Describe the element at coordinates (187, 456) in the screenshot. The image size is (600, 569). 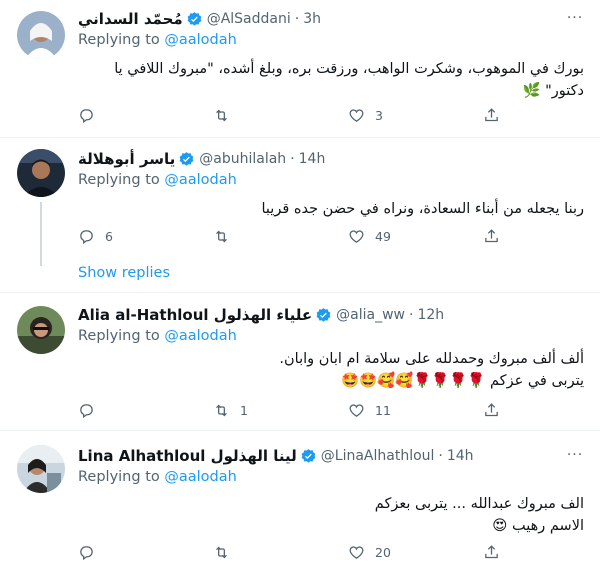
I see `display-name: Lina Alhathloul لينا الهذلول` at that location.